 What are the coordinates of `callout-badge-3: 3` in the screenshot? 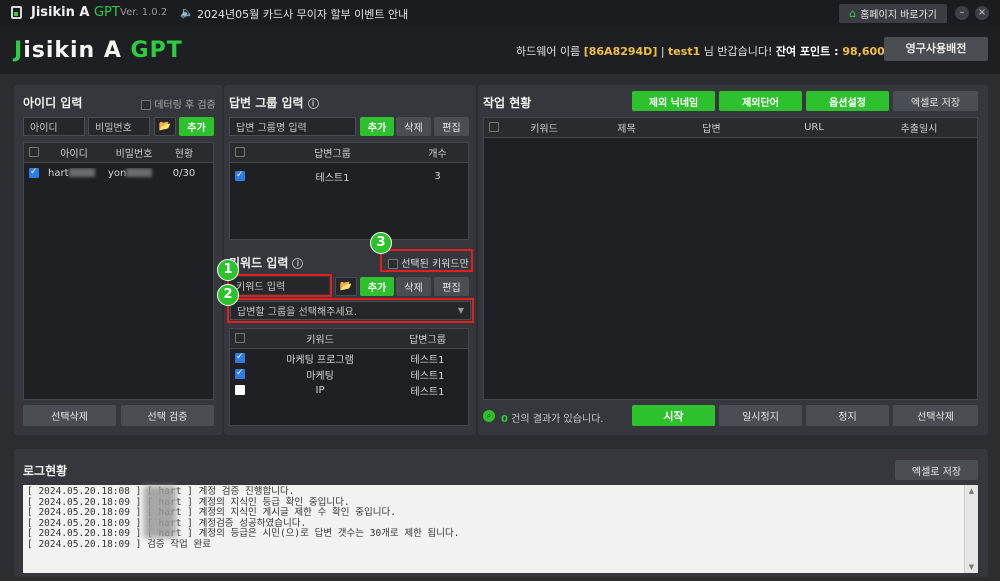 It's located at (381, 243).